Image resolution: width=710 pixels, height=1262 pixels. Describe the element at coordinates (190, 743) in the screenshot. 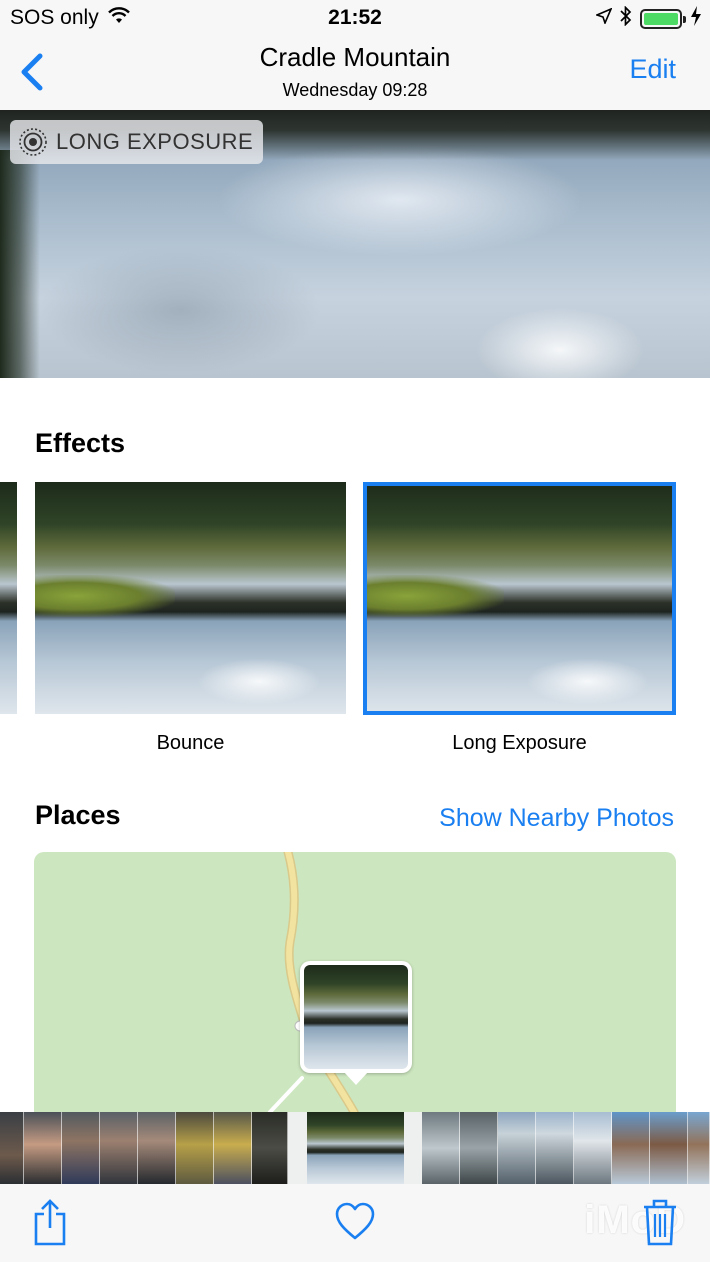

I see `effect-label-bounce: Bounce` at that location.